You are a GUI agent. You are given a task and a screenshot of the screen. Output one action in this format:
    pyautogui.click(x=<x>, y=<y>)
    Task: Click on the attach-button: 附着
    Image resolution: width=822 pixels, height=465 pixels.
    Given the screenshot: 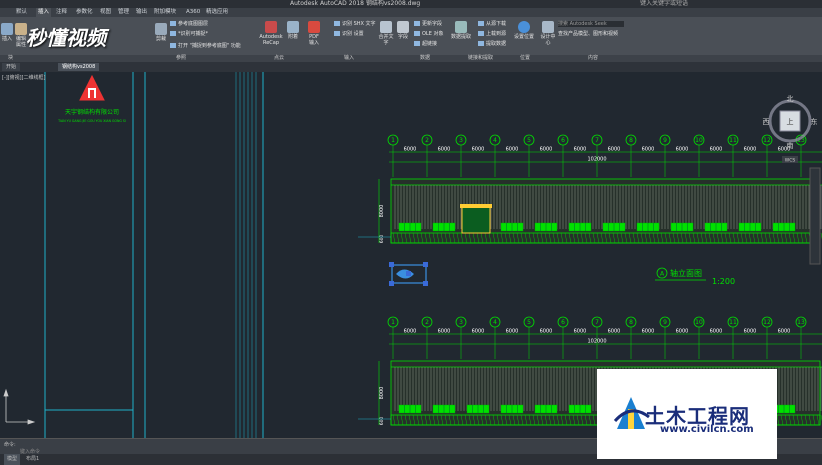 What is the action you would take?
    pyautogui.click(x=293, y=30)
    